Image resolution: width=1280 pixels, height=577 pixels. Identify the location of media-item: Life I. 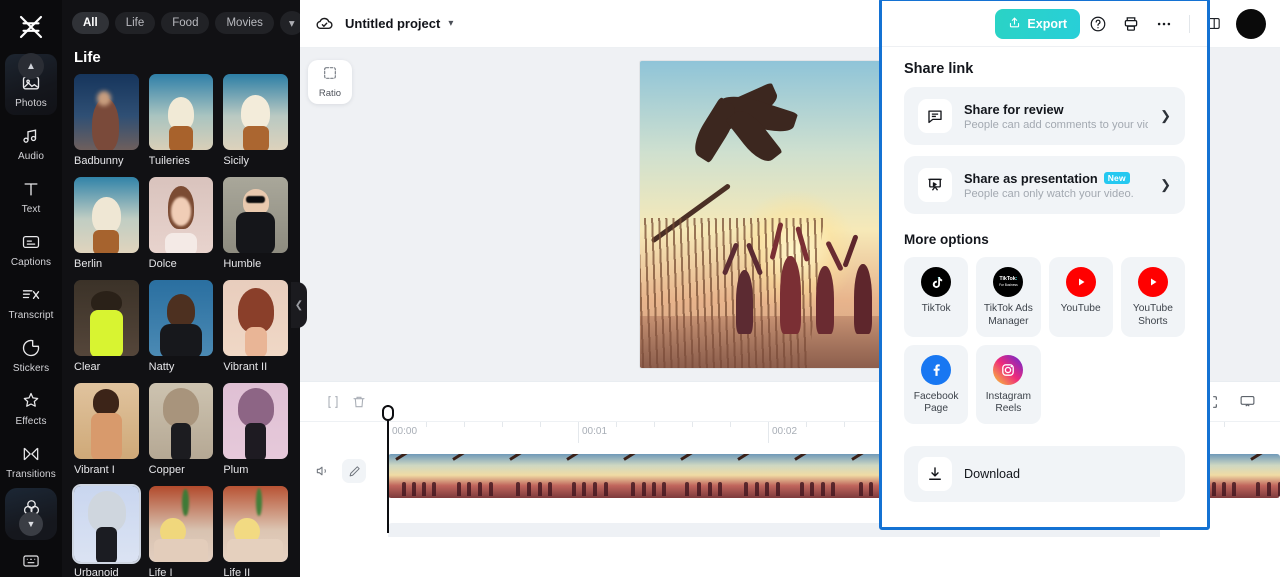
(181, 531).